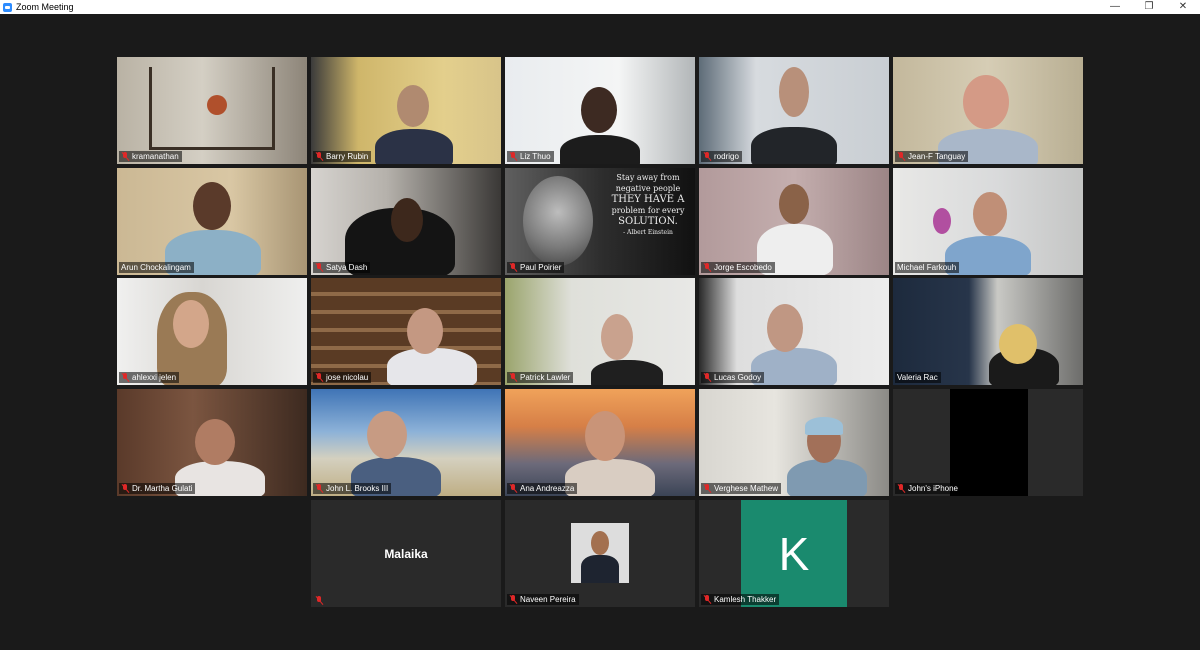 The image size is (1200, 650). I want to click on video-tile-johns-iphone: John's iPhone, so click(988, 442).